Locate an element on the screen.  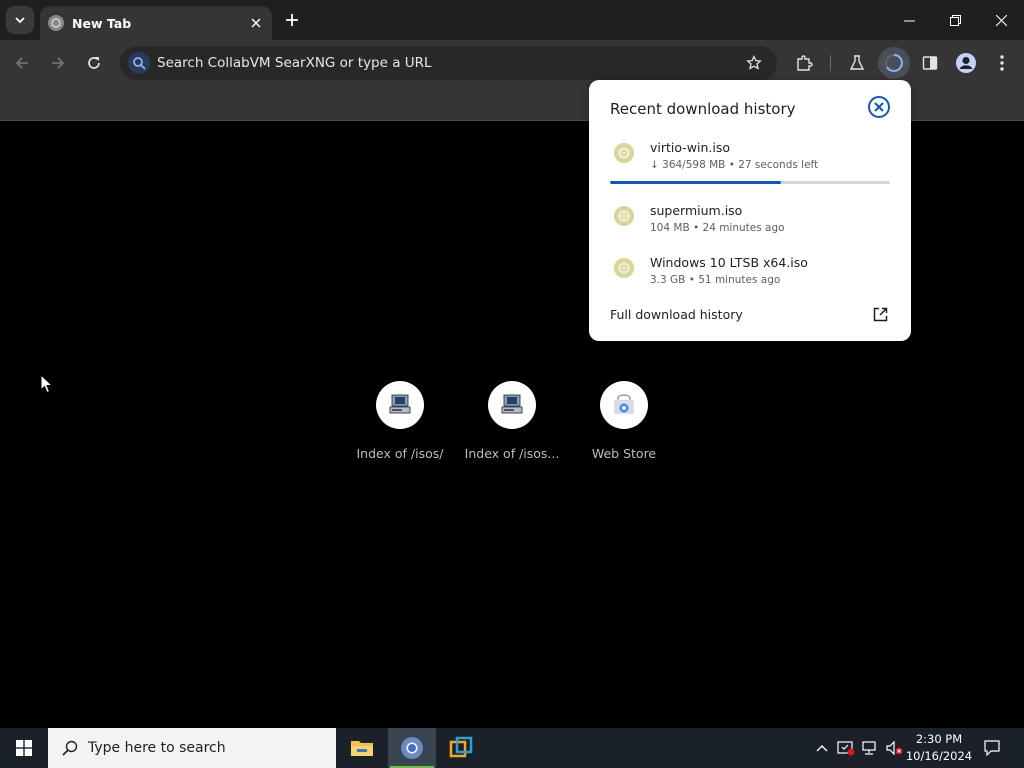
shortcut-label: Index of /isos/ is located at coordinates (400, 453).